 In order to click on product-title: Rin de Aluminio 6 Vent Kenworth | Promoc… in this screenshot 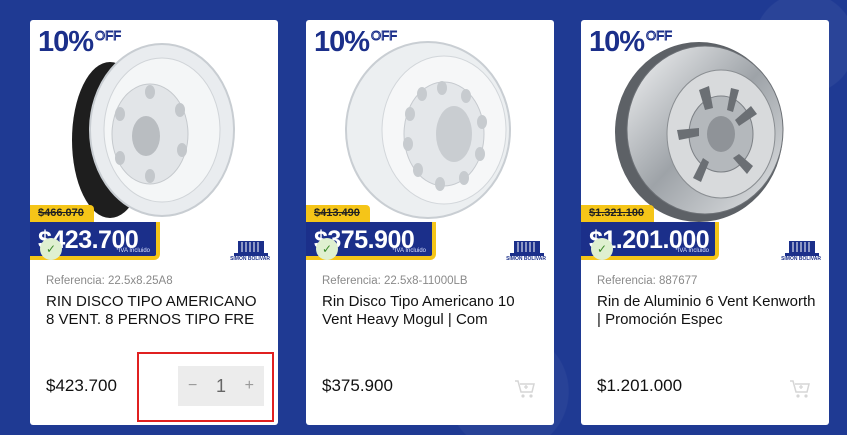, I will do `click(708, 311)`.